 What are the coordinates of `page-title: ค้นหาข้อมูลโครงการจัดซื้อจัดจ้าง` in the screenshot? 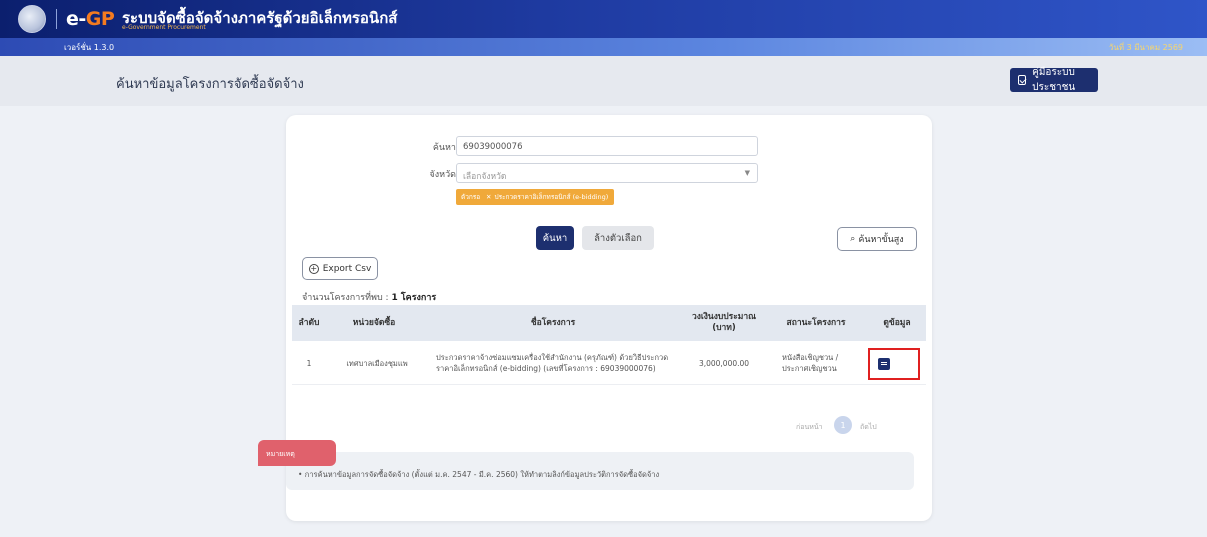 It's located at (210, 84).